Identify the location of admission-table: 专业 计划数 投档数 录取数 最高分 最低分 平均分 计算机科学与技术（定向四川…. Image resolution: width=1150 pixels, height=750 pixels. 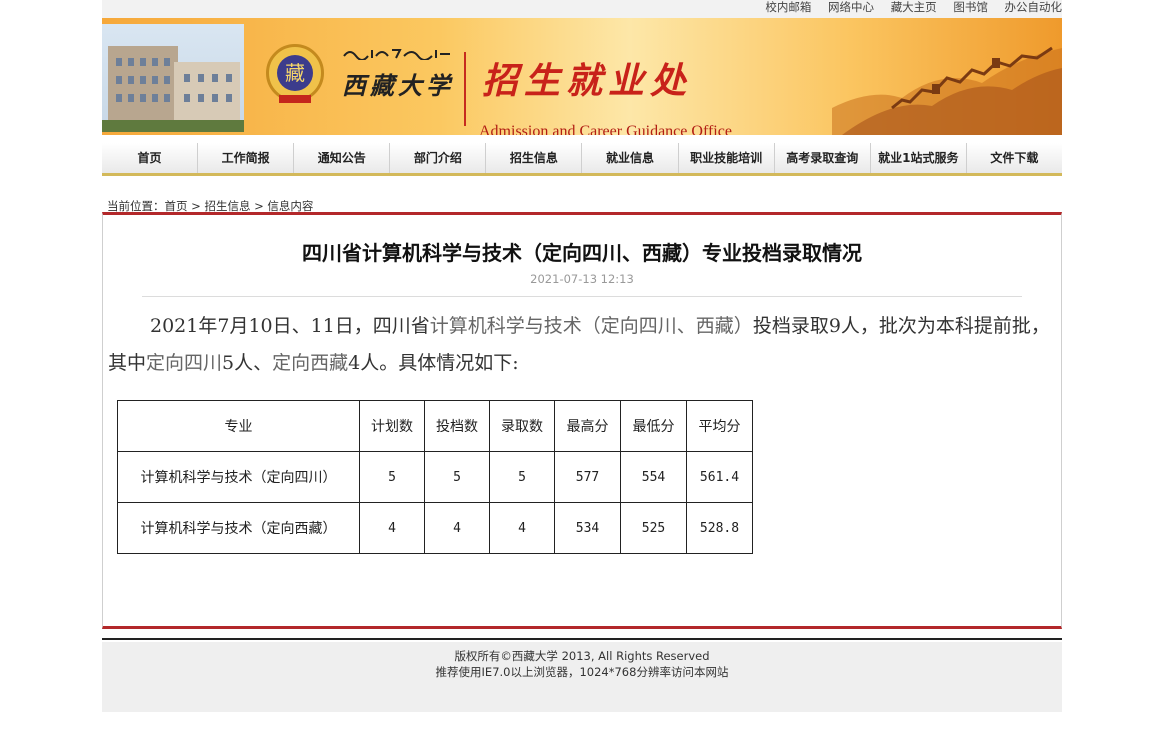
(435, 477).